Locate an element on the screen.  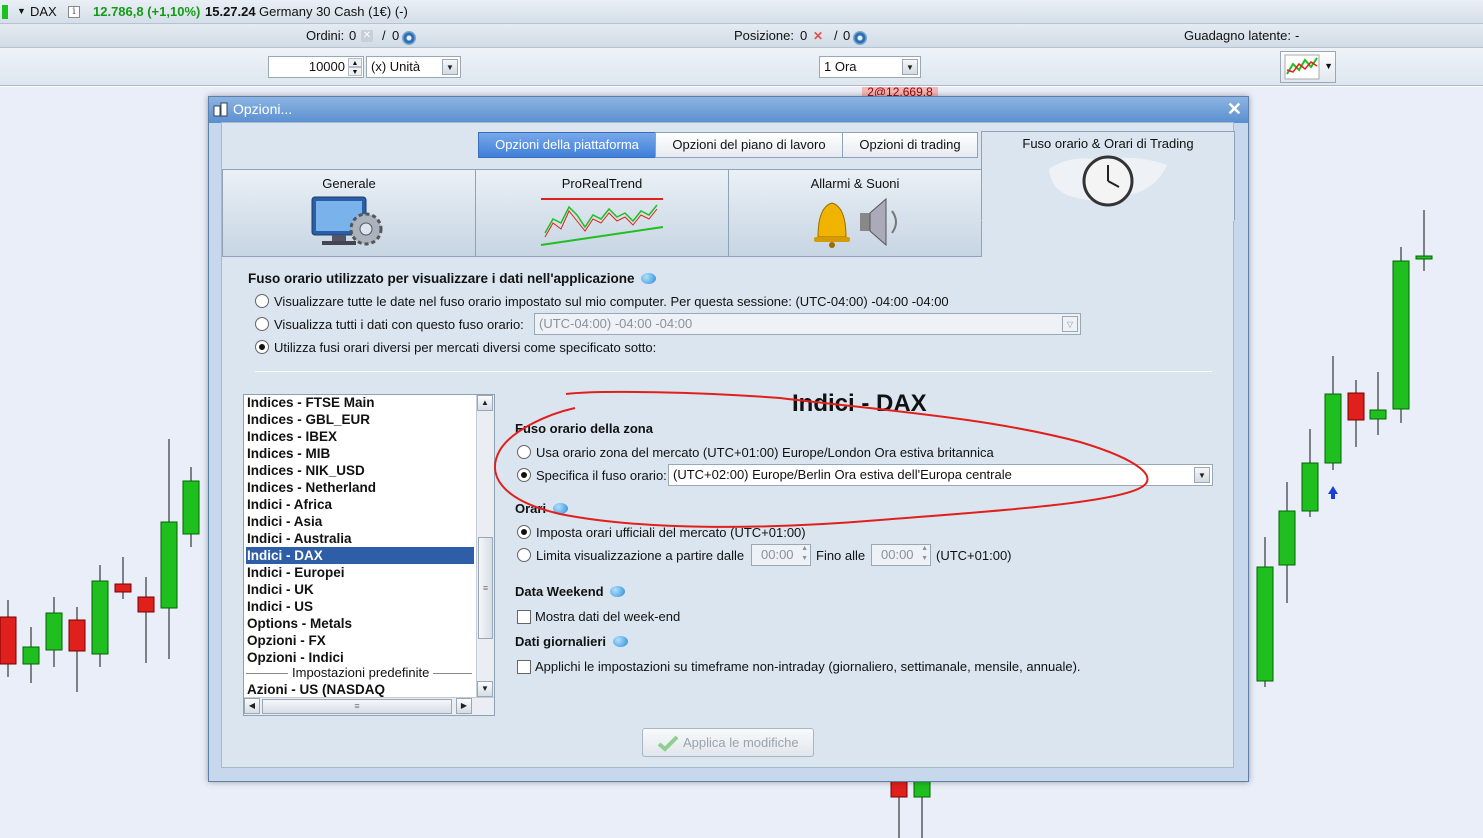
list-item: Indici - Australia is located at coordinates (360, 538).